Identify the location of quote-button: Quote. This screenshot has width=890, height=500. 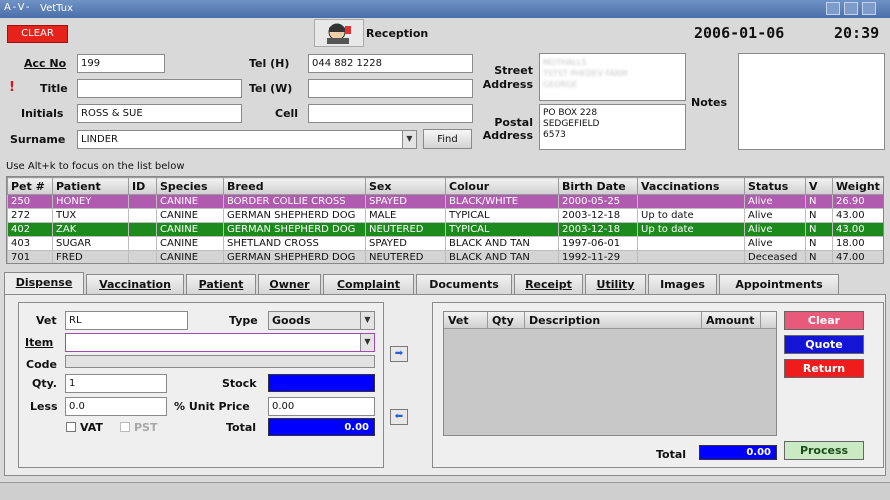
(824, 344).